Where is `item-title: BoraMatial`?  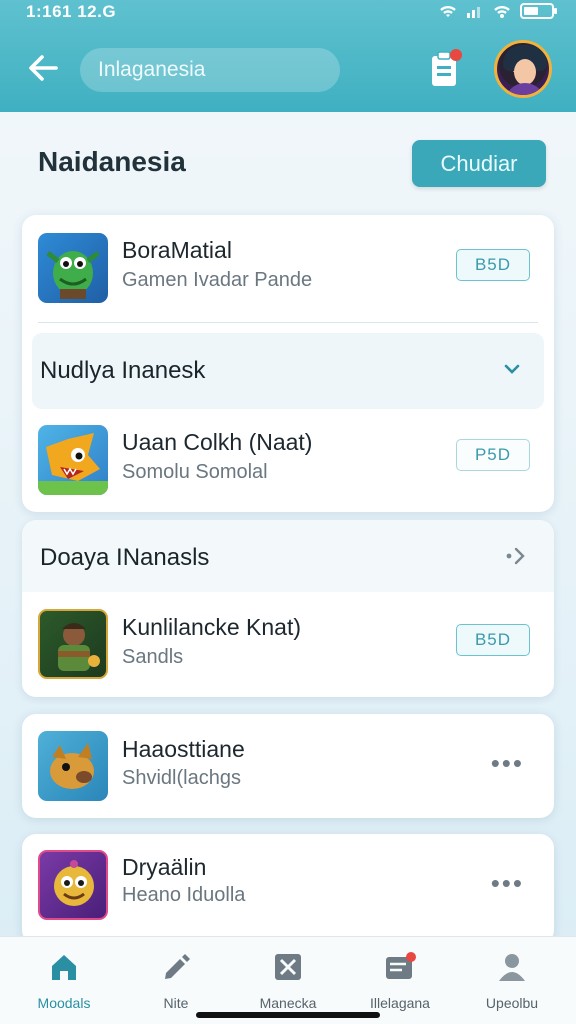 item-title: BoraMatial is located at coordinates (177, 250).